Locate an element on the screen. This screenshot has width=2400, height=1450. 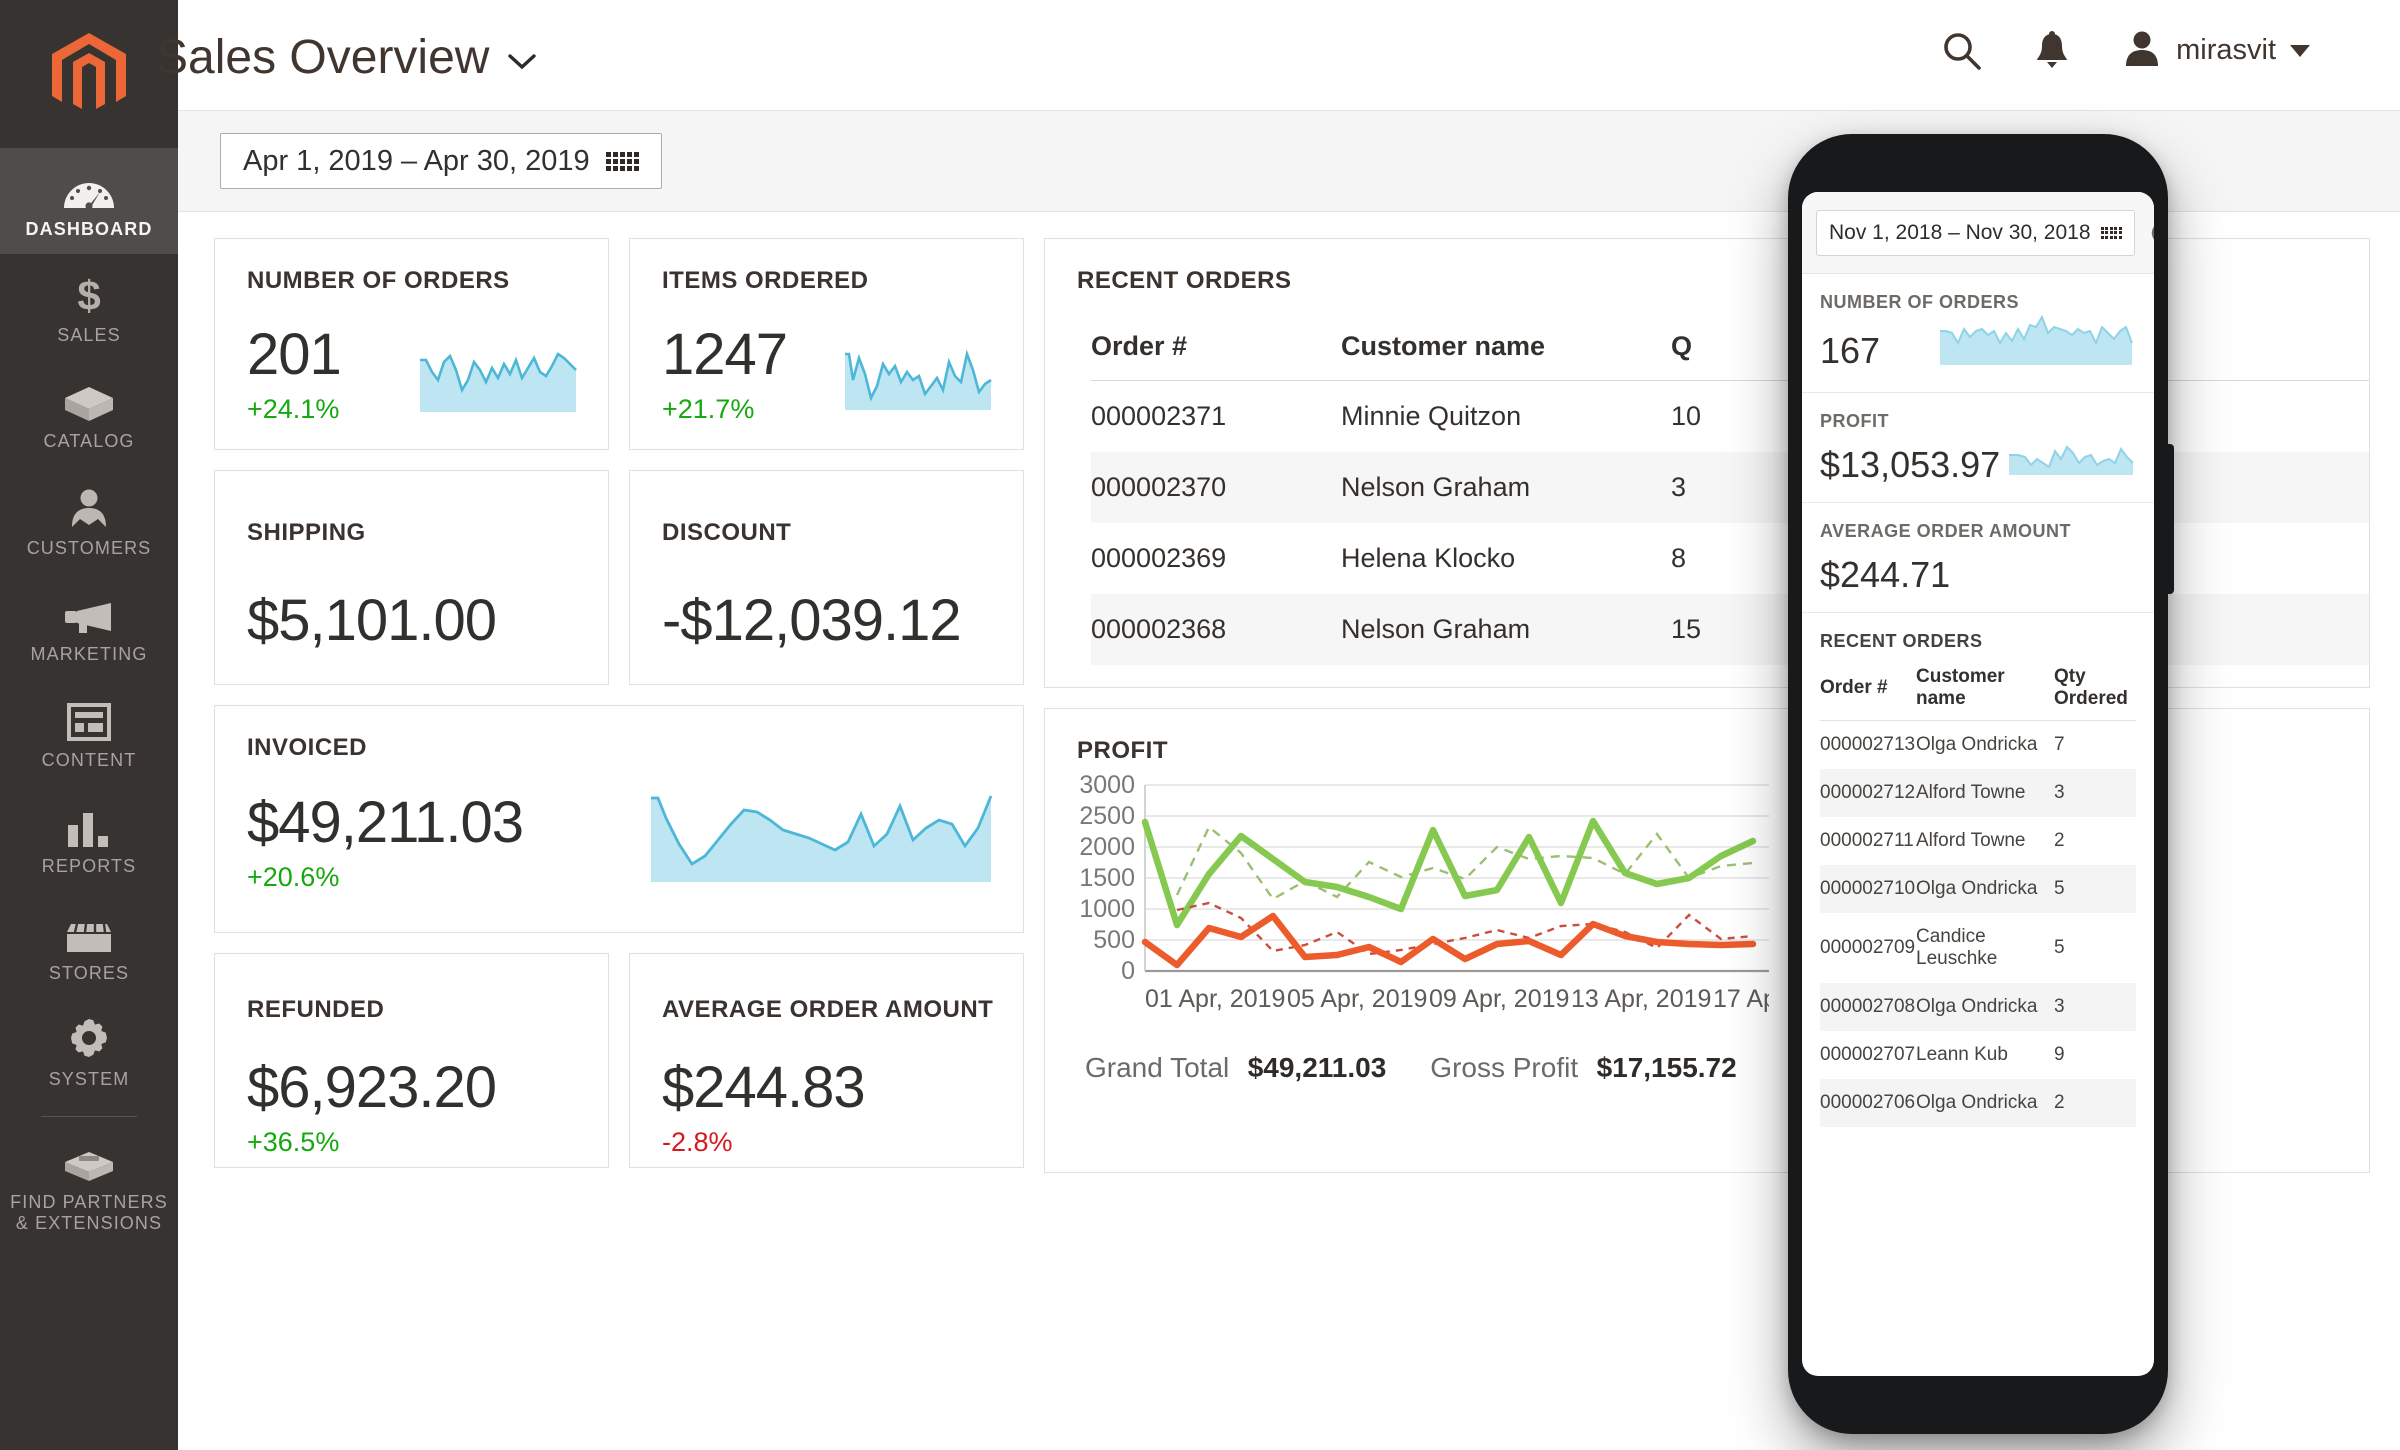
table-header-row: Order # Customer name Qty Ordered is located at coordinates (1978, 686).